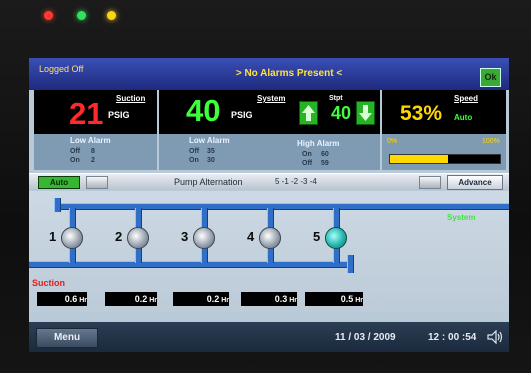  Describe the element at coordinates (270, 238) in the screenshot. I see `pump-4-icon` at that location.